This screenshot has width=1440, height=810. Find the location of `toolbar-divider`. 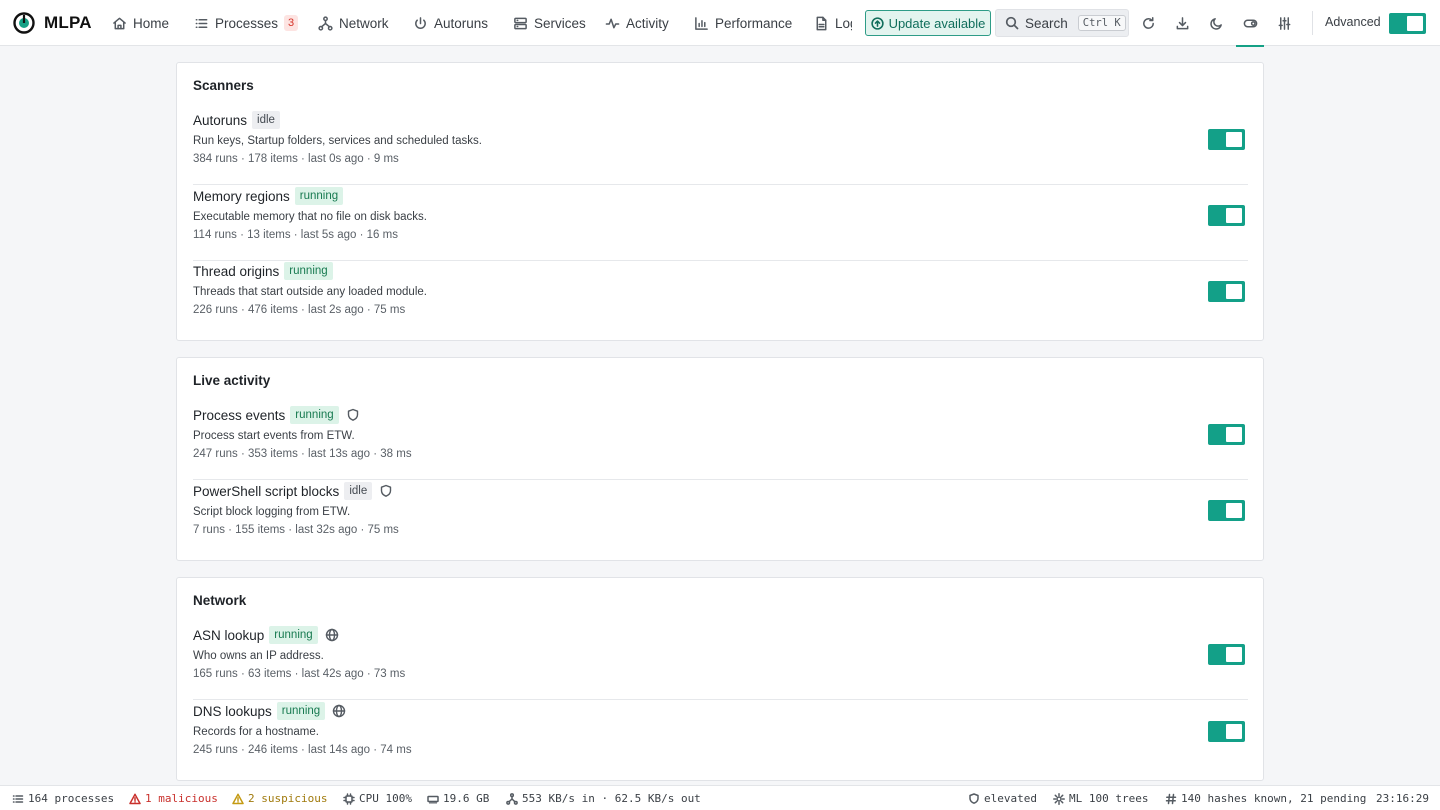

toolbar-divider is located at coordinates (1312, 23).